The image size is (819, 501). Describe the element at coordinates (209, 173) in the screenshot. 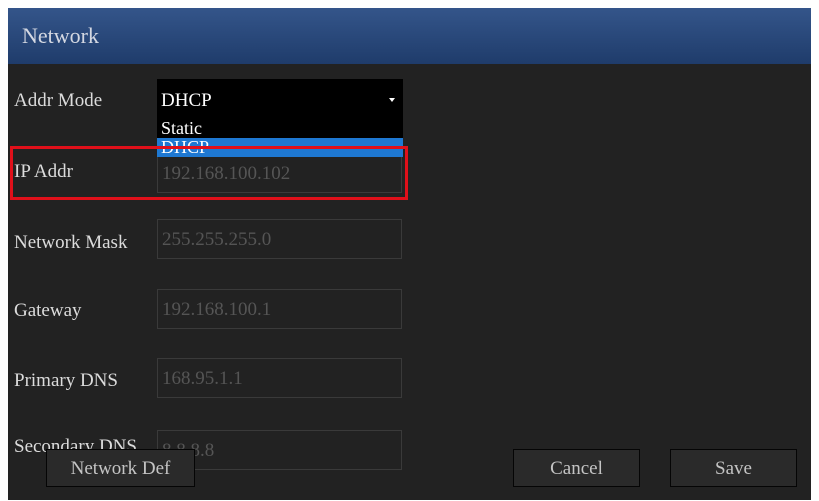

I see `highlight-box` at that location.